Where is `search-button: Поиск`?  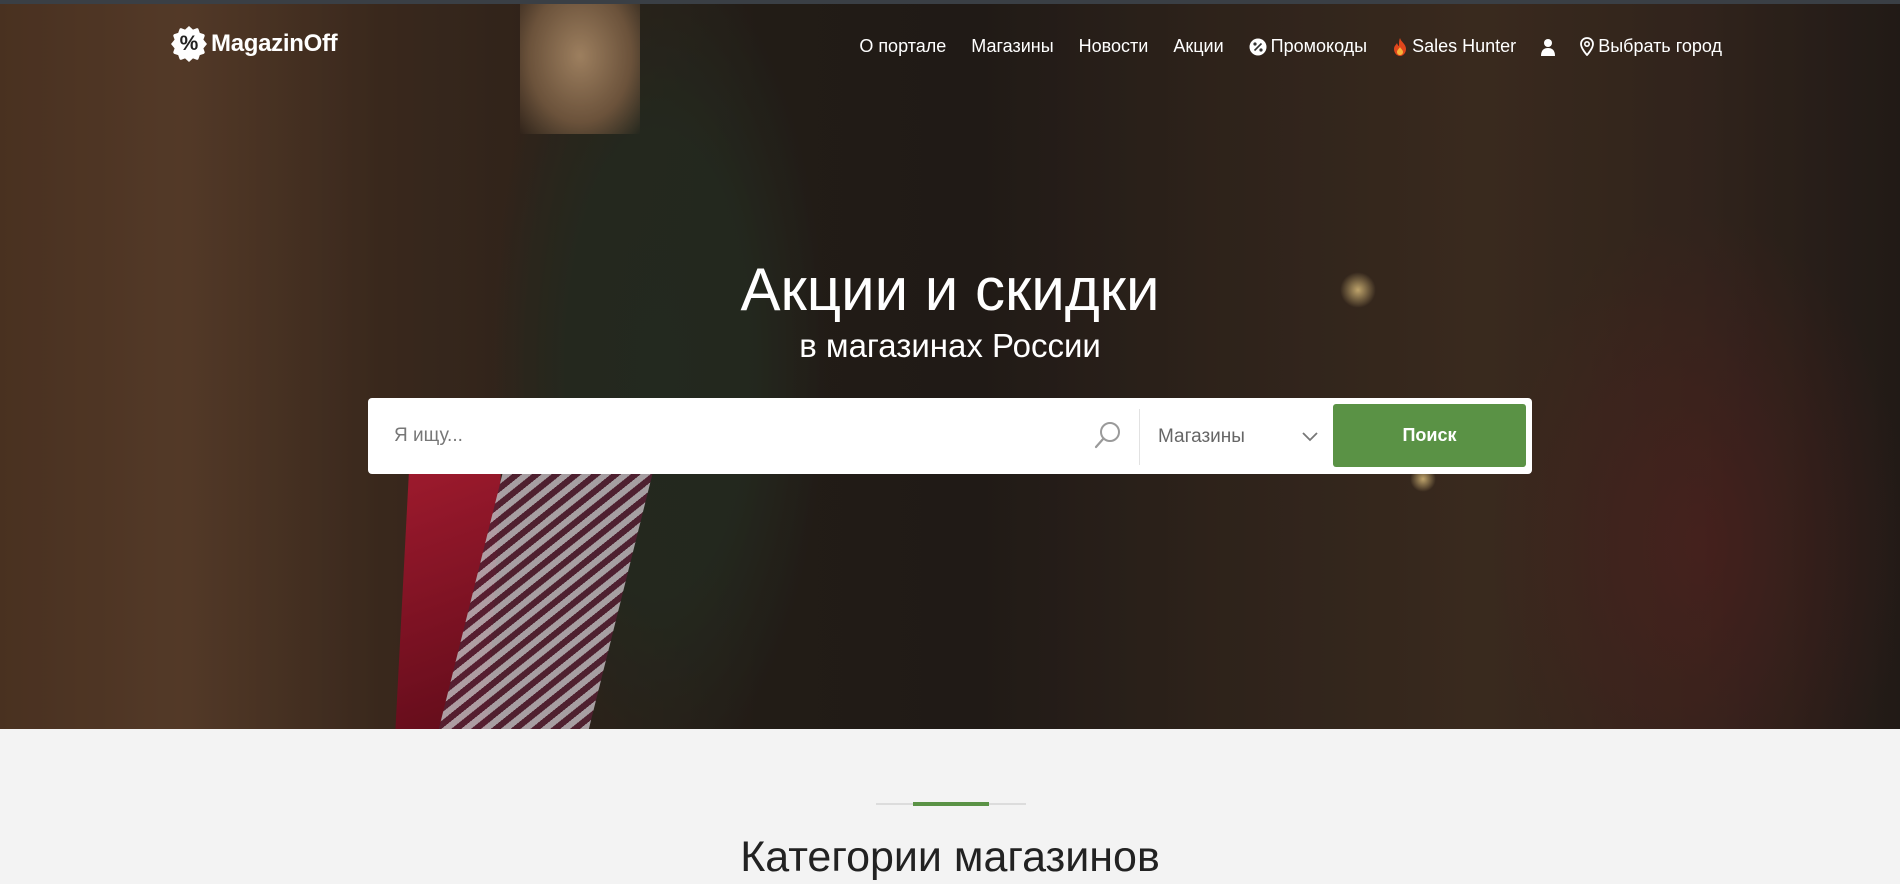 search-button: Поиск is located at coordinates (1429, 435).